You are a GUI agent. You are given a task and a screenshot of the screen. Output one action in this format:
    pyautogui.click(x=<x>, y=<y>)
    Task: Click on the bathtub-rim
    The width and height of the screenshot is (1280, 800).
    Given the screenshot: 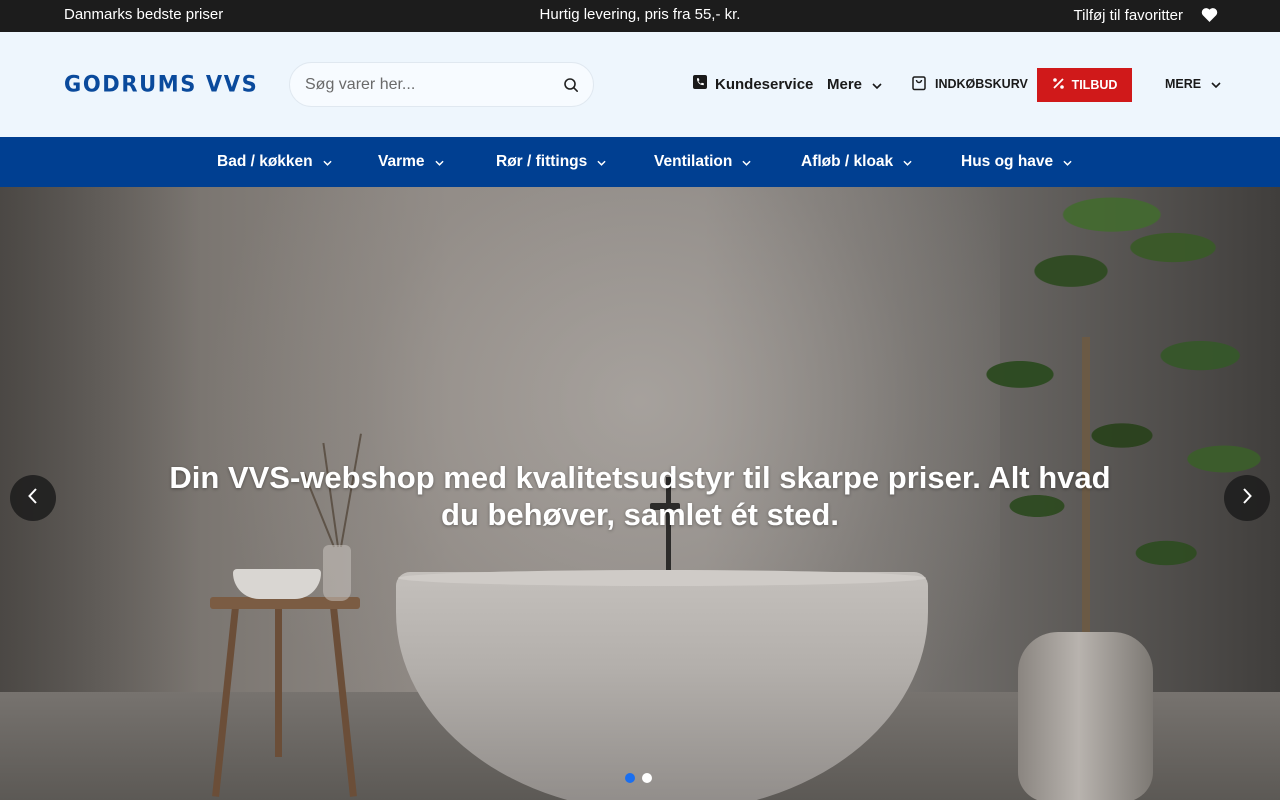 What is the action you would take?
    pyautogui.click(x=662, y=578)
    